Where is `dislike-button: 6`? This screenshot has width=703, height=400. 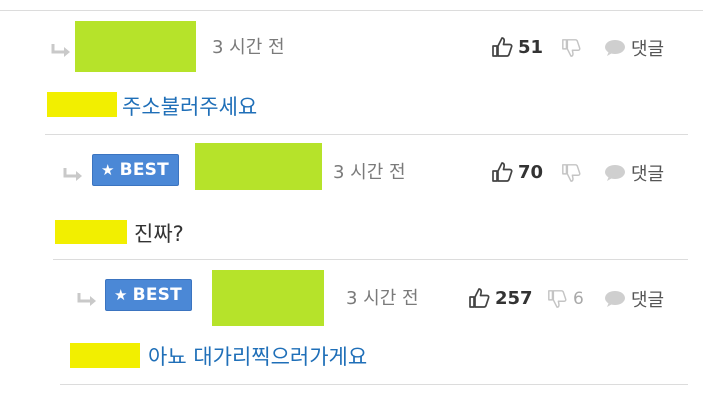 dislike-button: 6 is located at coordinates (565, 299).